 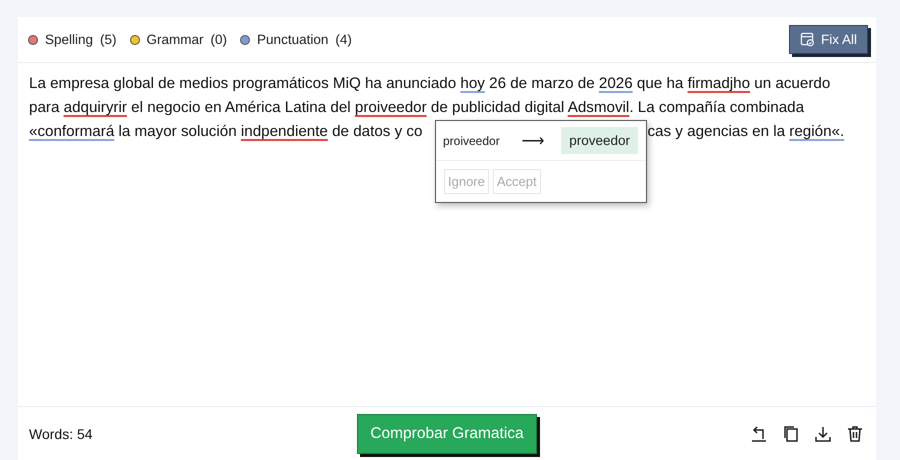 I want to click on undo-icon, so click(x=759, y=434).